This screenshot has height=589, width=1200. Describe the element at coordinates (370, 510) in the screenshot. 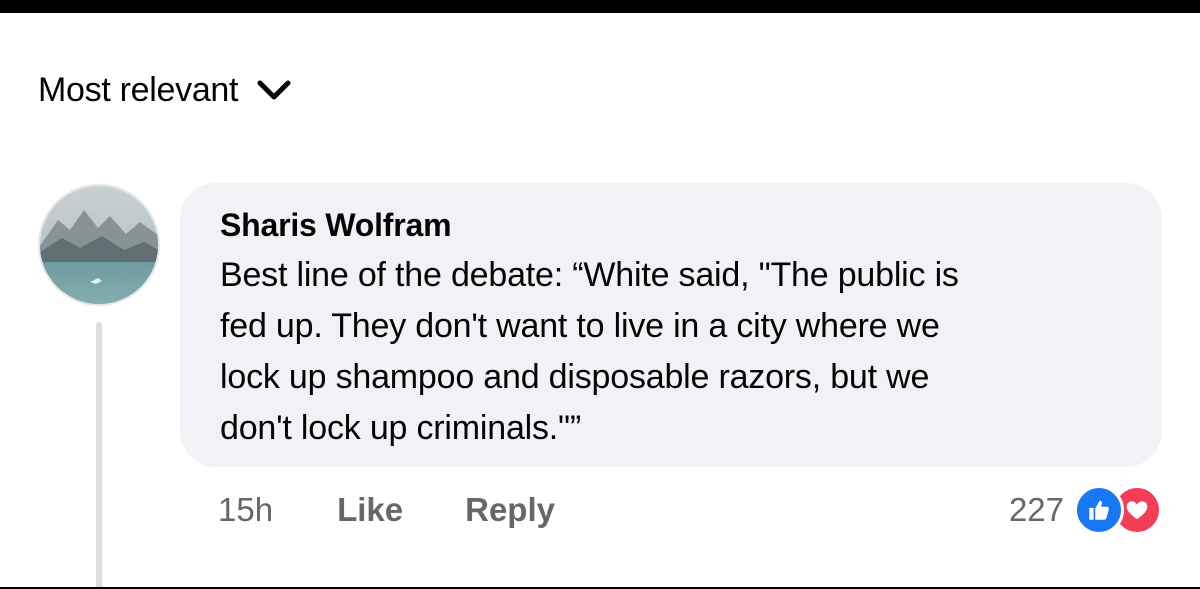

I see `like-button: Like` at that location.